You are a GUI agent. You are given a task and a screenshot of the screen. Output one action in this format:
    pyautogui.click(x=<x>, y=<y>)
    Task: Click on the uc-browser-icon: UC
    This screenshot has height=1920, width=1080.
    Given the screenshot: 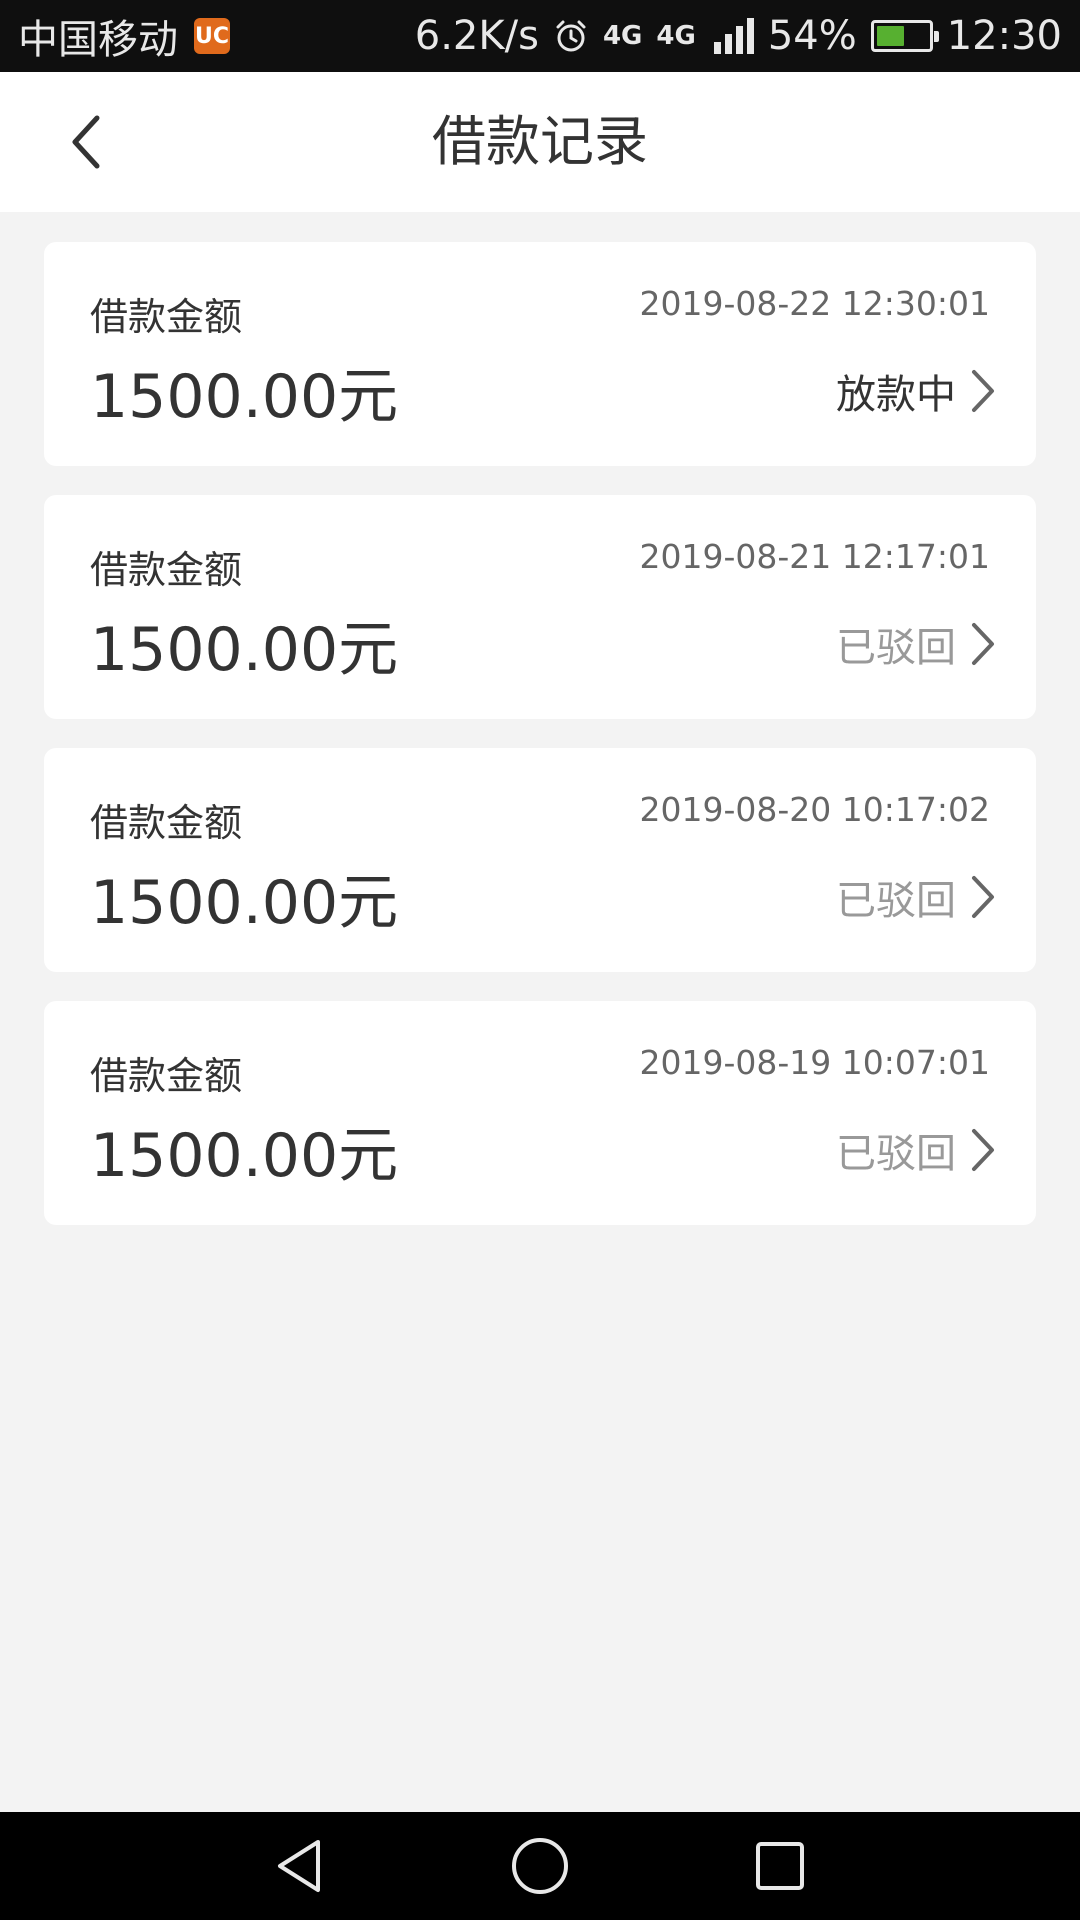 What is the action you would take?
    pyautogui.click(x=212, y=36)
    